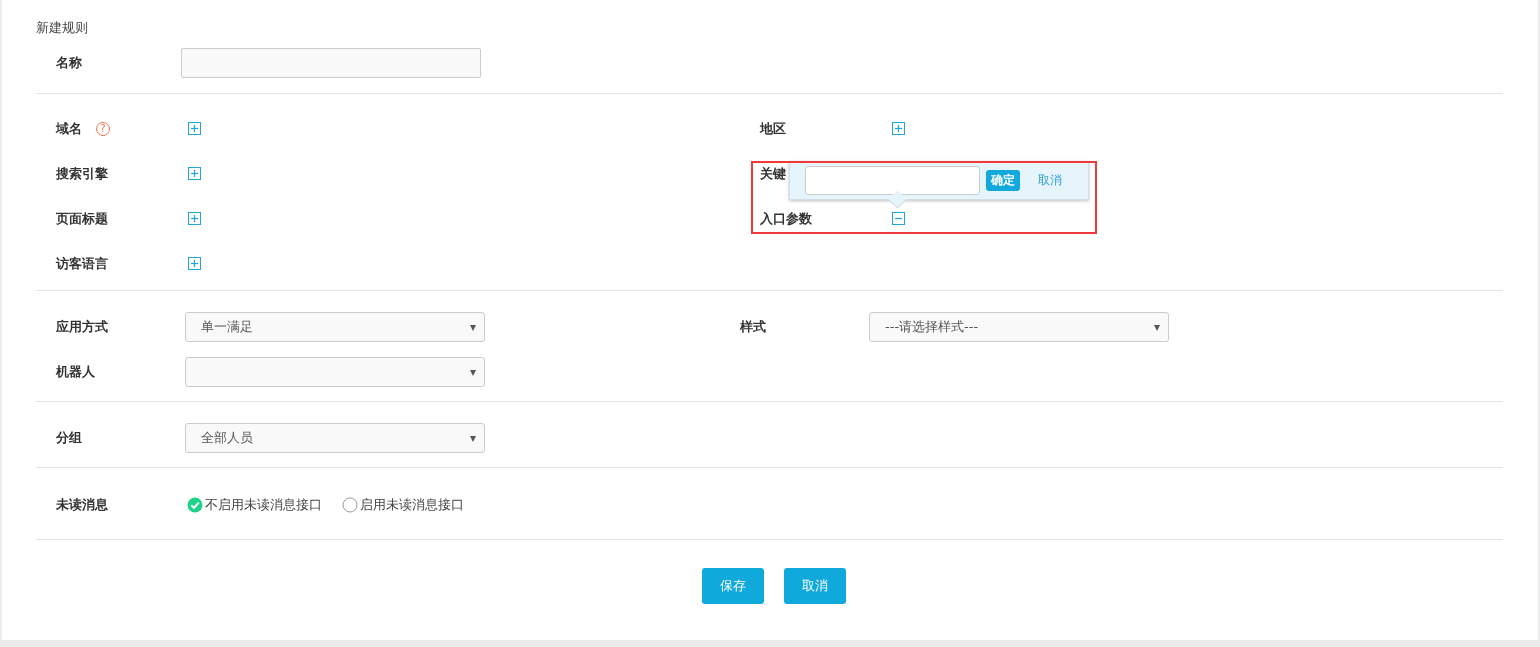 This screenshot has height=647, width=1540. What do you see at coordinates (335, 437) in the screenshot?
I see `group-select: 全部人员` at bounding box center [335, 437].